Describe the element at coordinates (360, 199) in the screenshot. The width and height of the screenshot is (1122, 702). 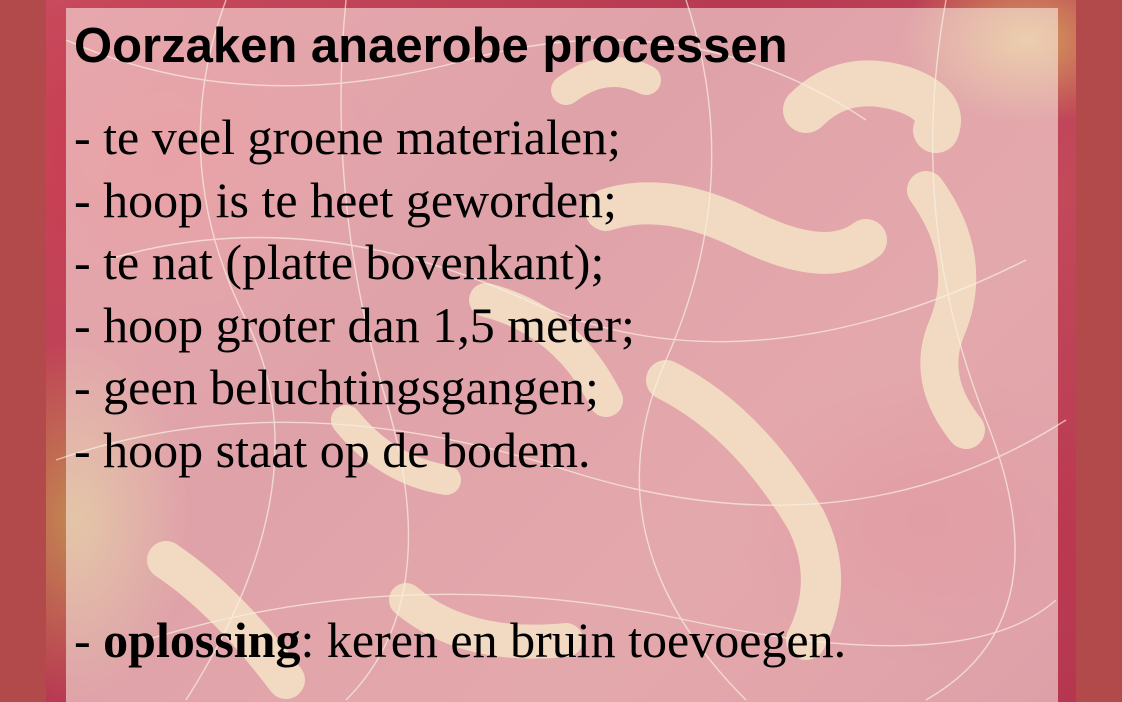
I see `list-item-text: hoop is te heet geworden;` at that location.